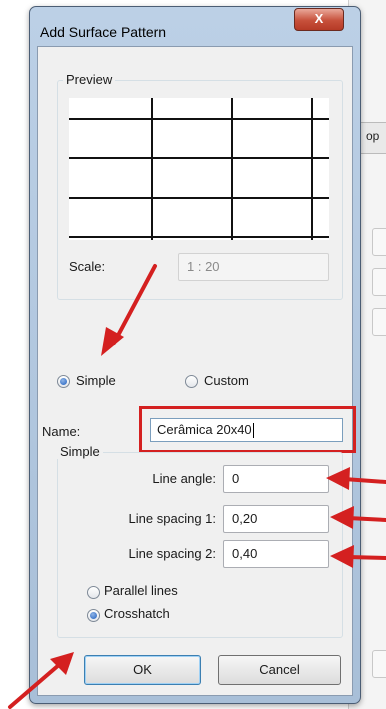 The width and height of the screenshot is (386, 709). I want to click on arrow-to-simple-icon, so click(129, 310).